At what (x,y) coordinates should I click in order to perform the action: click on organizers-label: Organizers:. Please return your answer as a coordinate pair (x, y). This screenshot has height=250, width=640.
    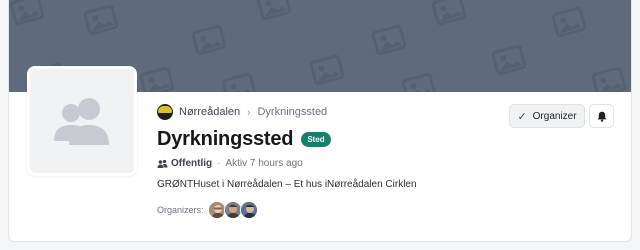
    Looking at the image, I should click on (180, 210).